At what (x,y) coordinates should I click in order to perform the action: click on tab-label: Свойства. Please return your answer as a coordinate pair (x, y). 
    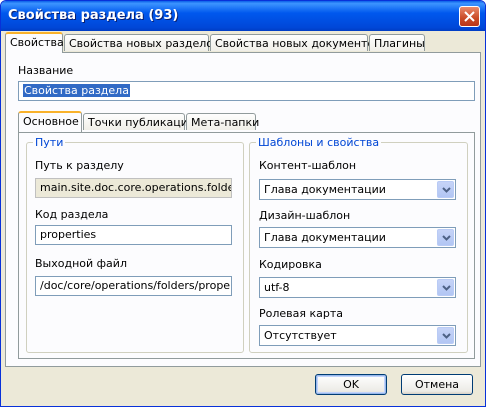
    Looking at the image, I should click on (37, 42).